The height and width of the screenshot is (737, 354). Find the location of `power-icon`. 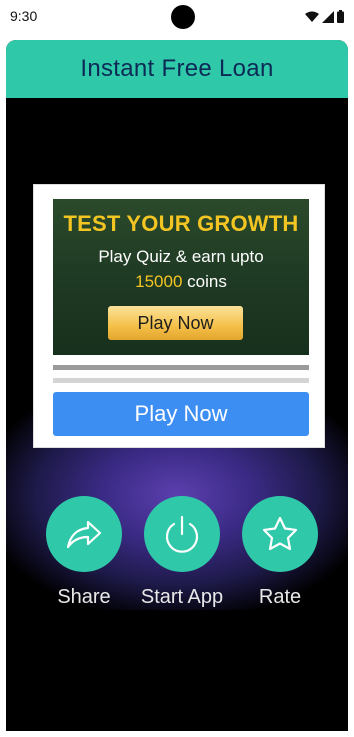

power-icon is located at coordinates (182, 534).